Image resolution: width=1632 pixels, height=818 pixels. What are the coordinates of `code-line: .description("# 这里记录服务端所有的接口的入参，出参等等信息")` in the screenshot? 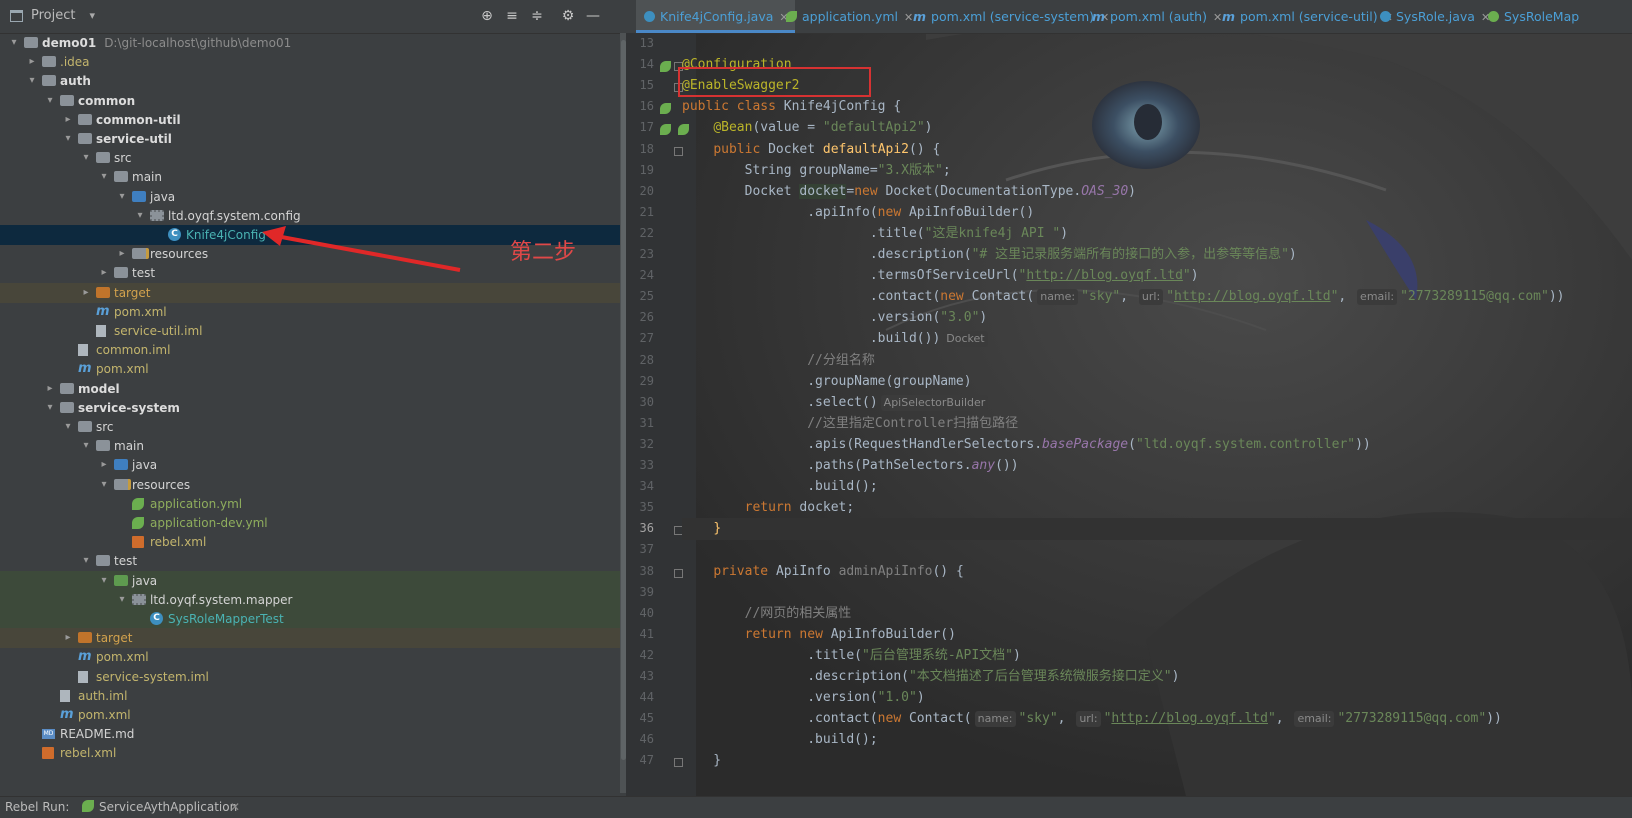 It's located at (989, 255).